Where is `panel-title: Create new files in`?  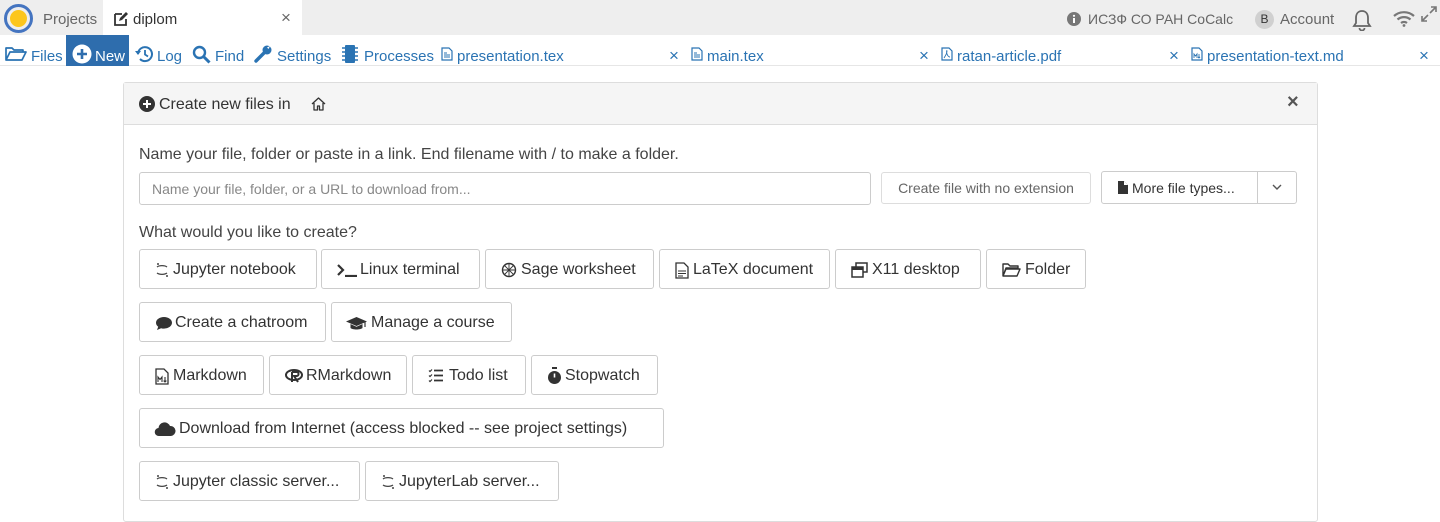 panel-title: Create new files in is located at coordinates (225, 104).